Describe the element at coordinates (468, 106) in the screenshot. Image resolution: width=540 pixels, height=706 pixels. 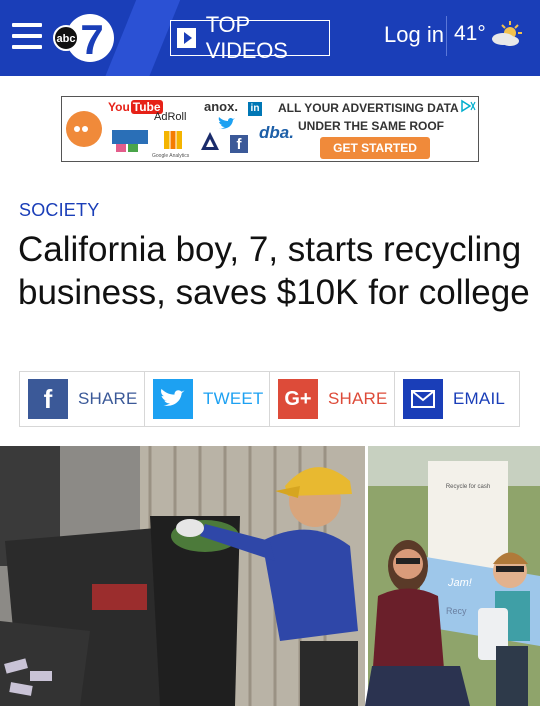
I see `ad-choices-icon` at that location.